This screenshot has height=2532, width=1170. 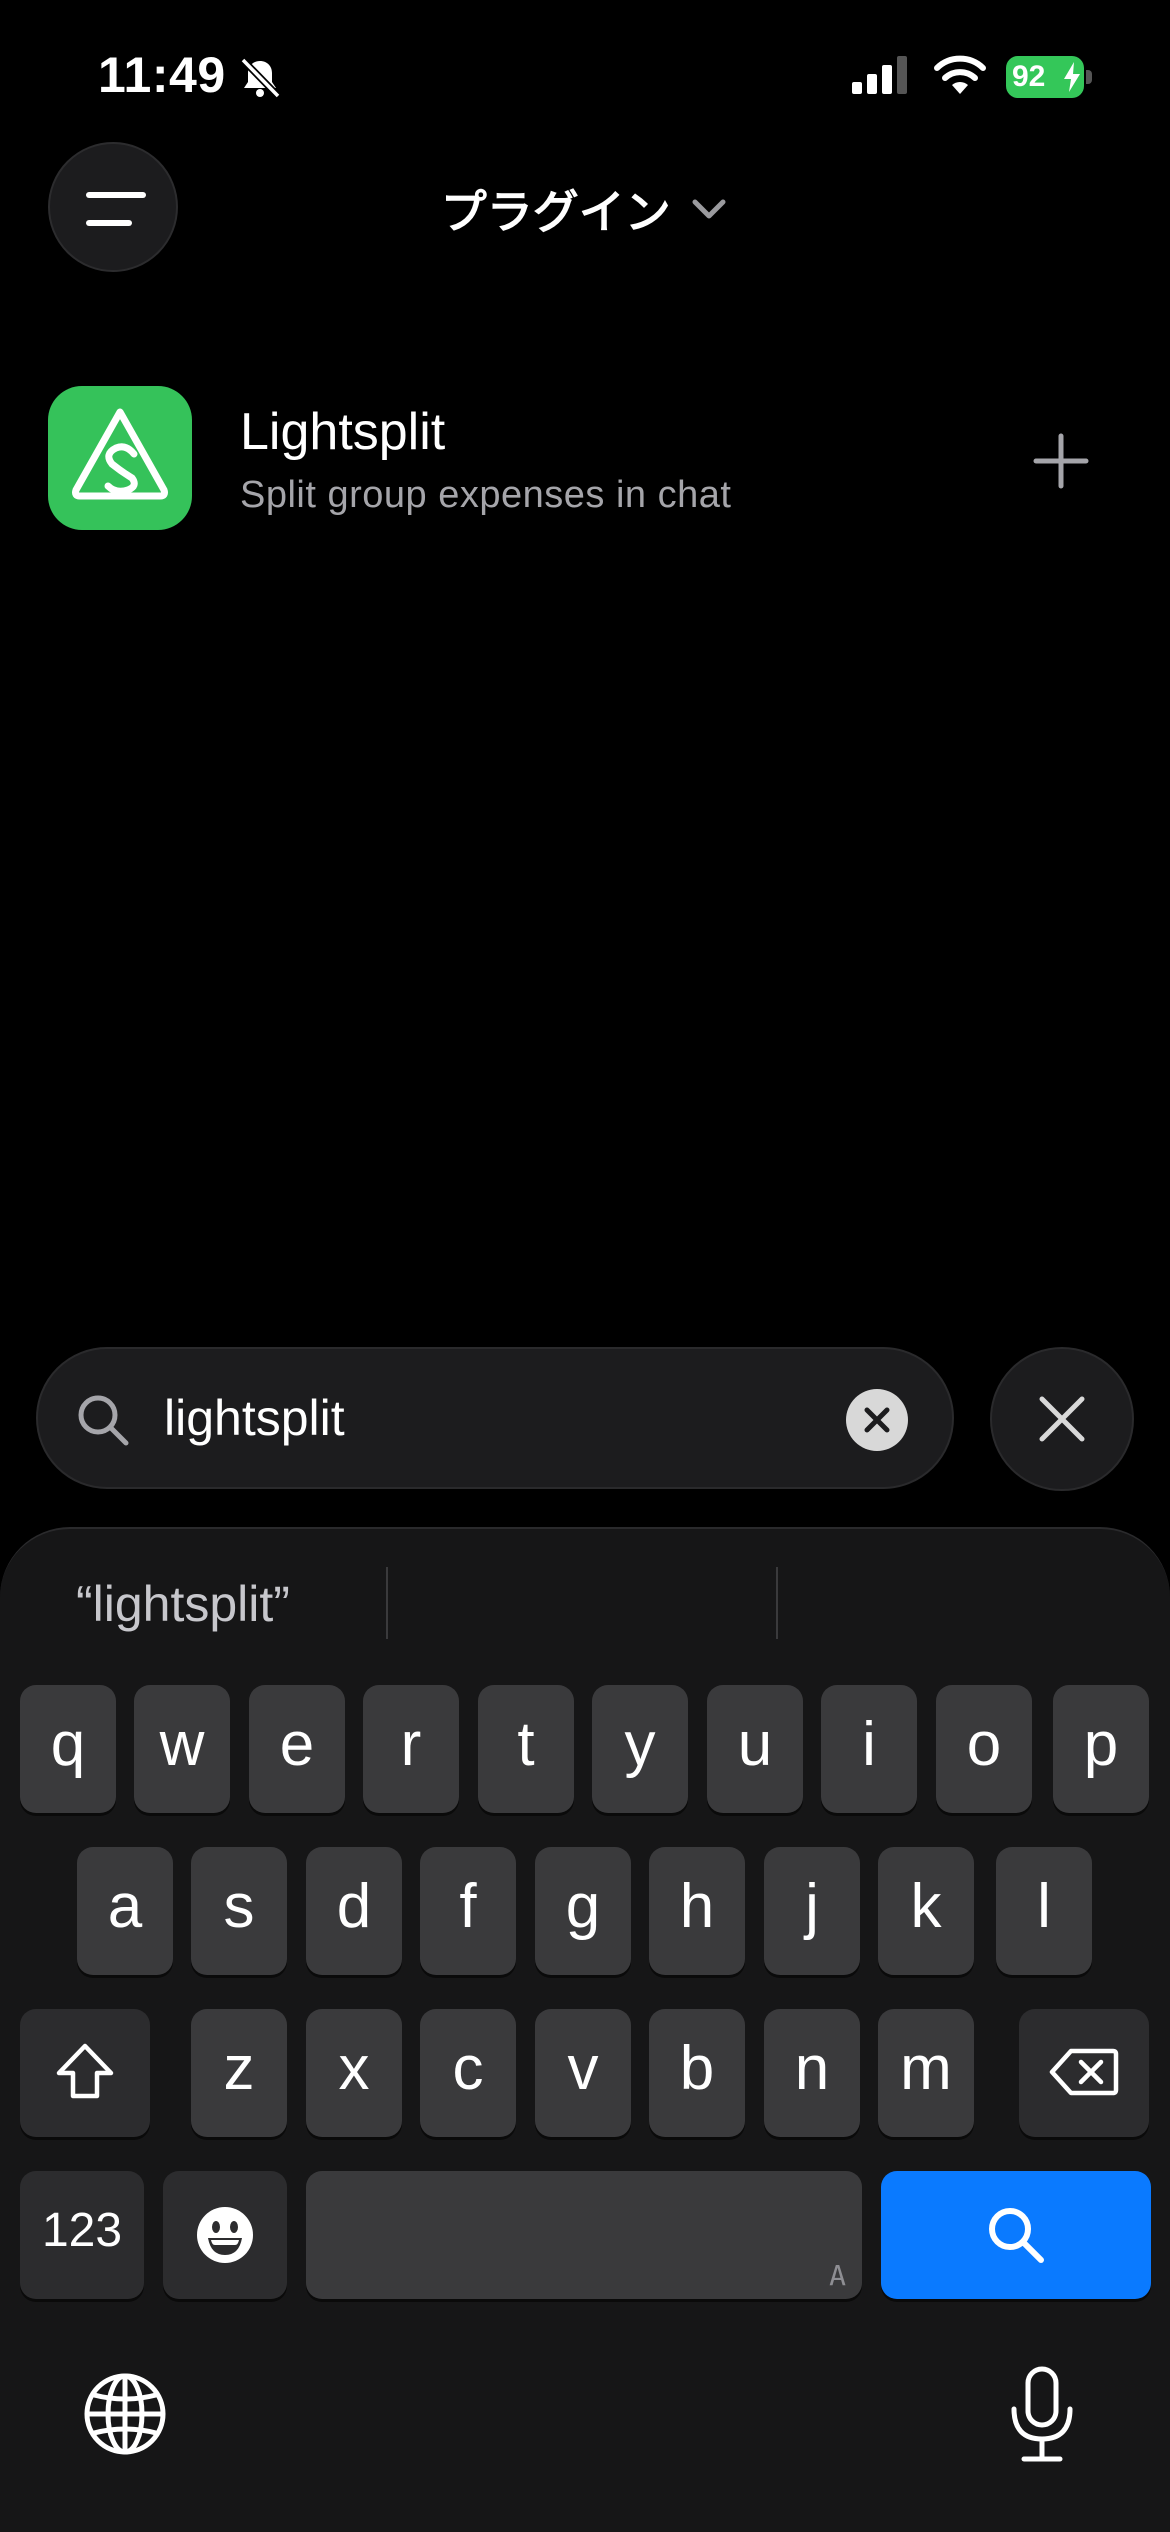 What do you see at coordinates (125, 1911) in the screenshot?
I see `key-a: a` at bounding box center [125, 1911].